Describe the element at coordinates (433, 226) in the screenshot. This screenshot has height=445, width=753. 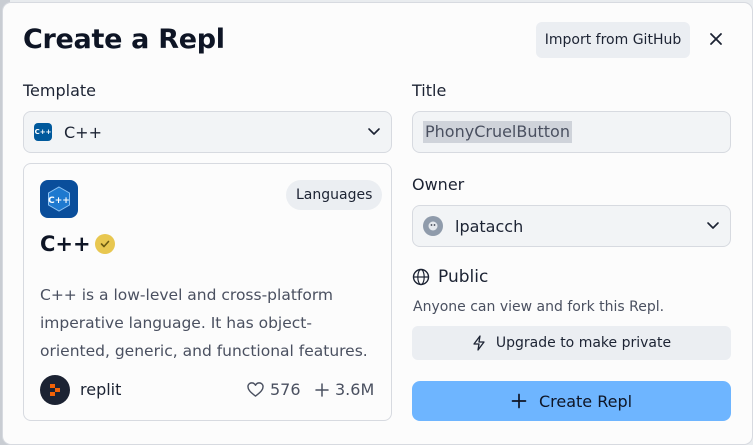
I see `owner-avatar` at that location.